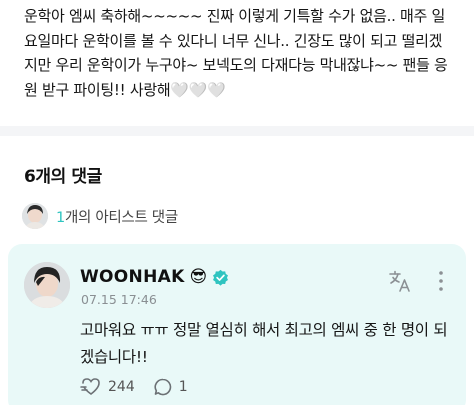 Image resolution: width=474 pixels, height=405 pixels. I want to click on like-button: 244, so click(107, 387).